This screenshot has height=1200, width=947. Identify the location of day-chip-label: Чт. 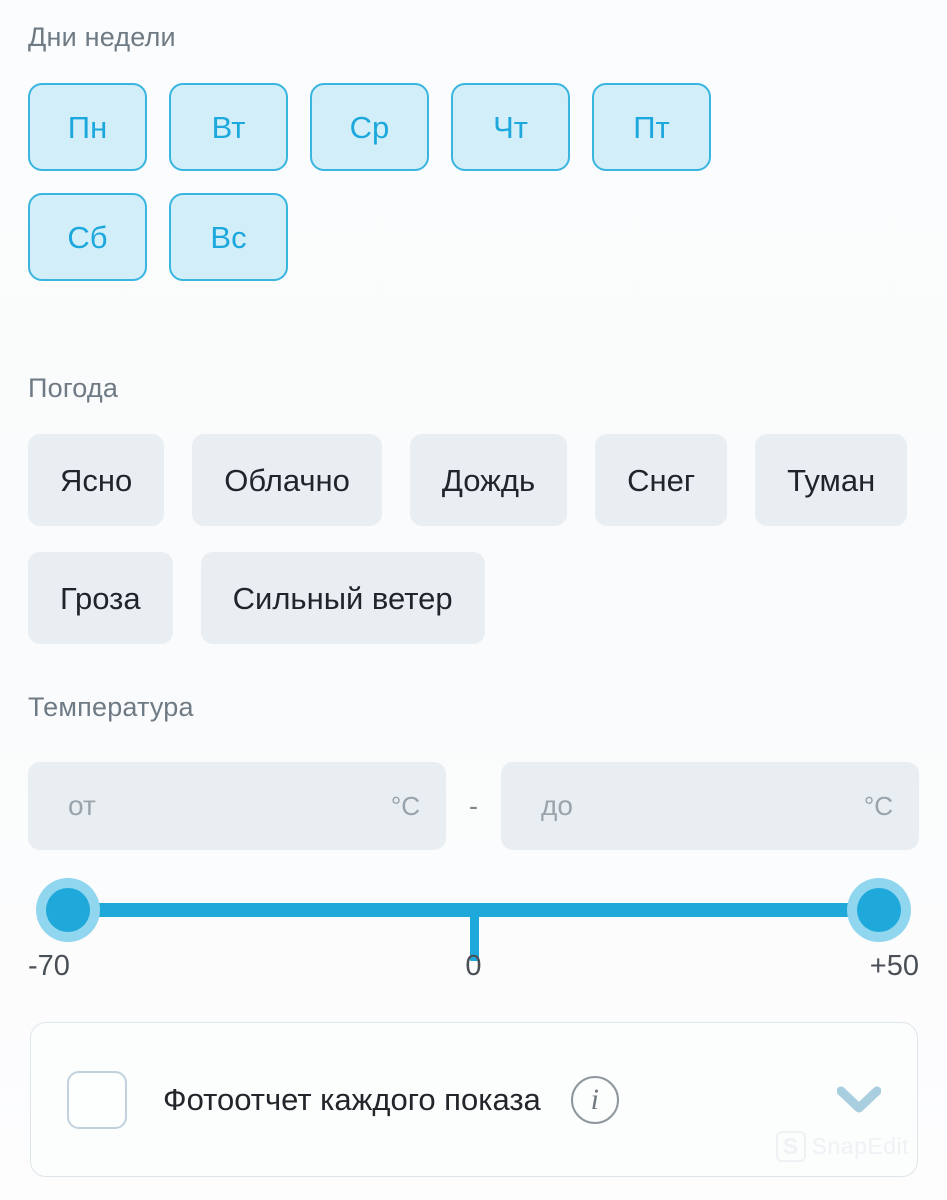
(510, 127).